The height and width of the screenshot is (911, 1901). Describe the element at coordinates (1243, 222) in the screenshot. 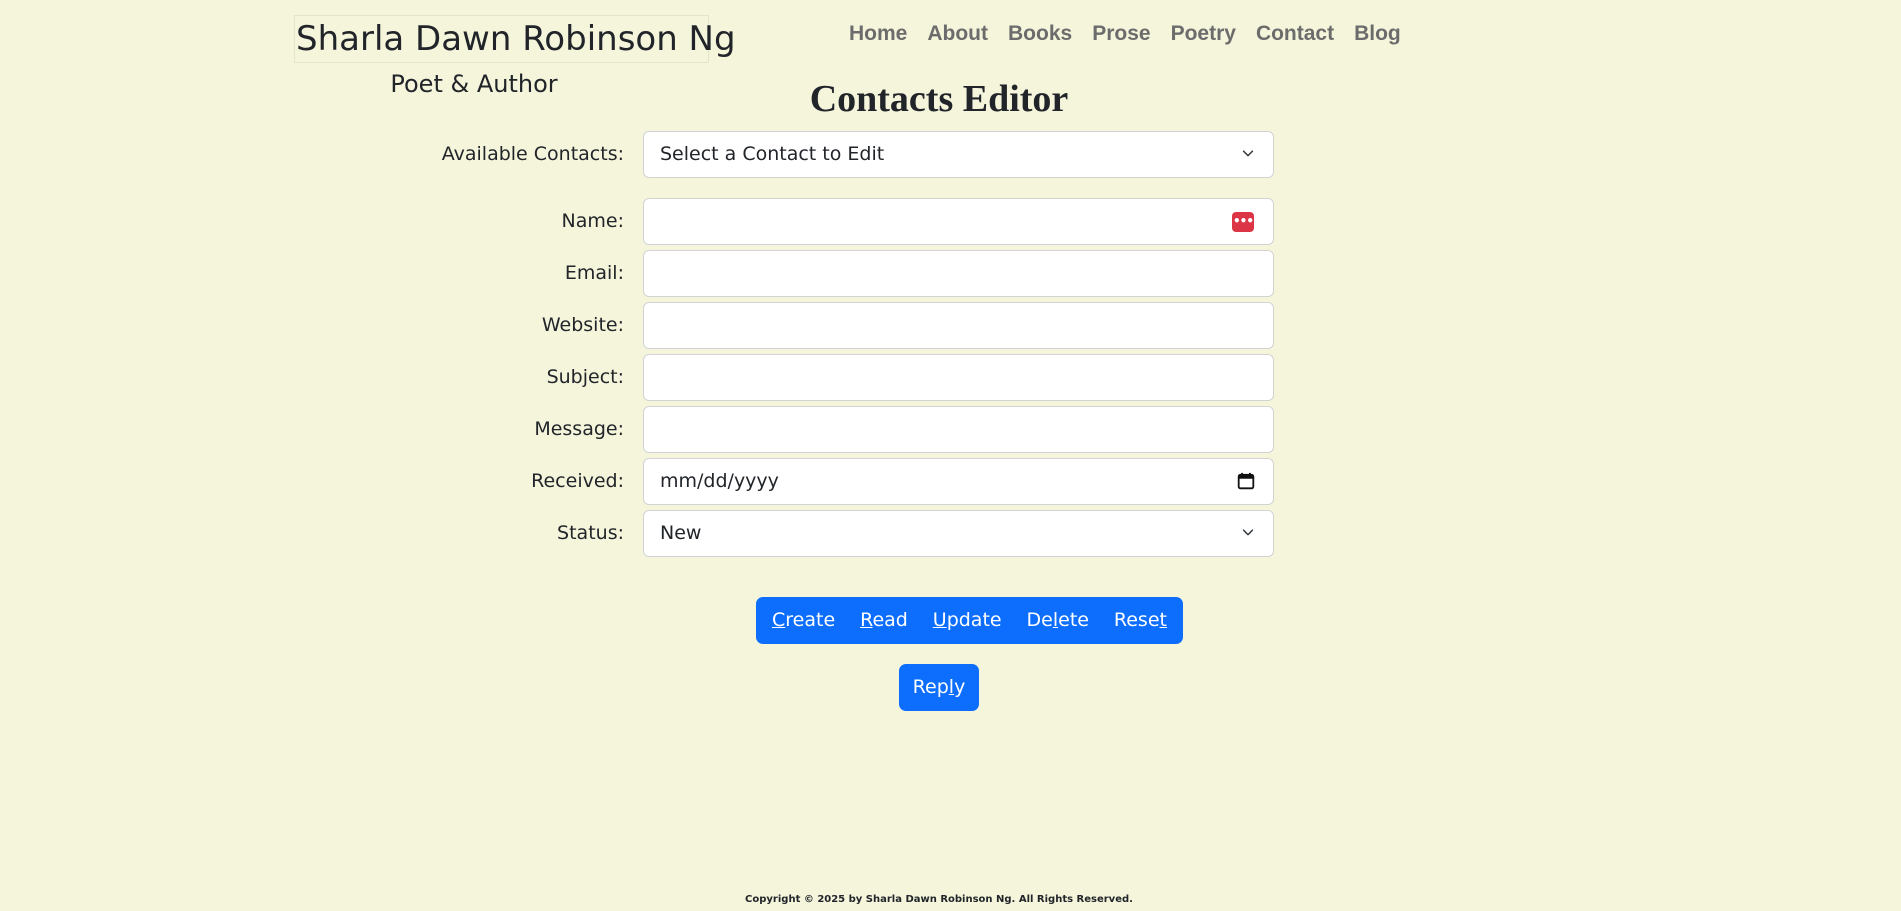

I see `password-manager-icon: •••` at that location.